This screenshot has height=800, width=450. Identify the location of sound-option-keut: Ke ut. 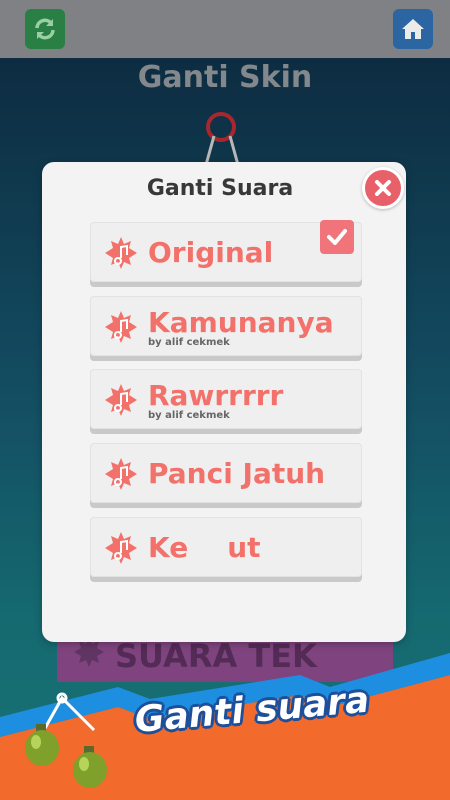
(226, 547).